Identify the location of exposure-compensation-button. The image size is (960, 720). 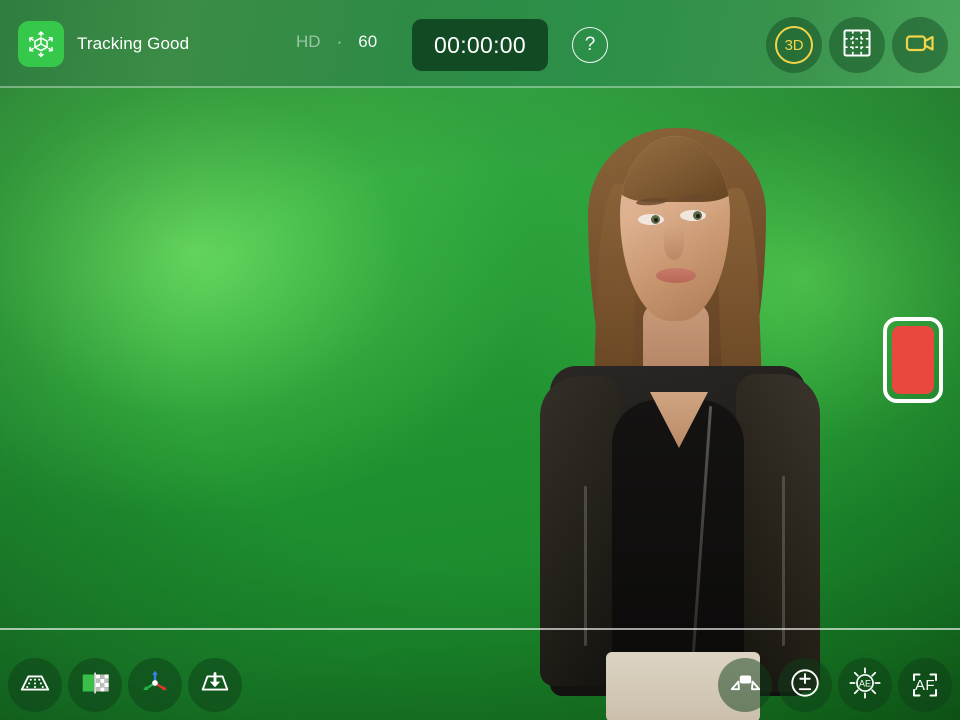
(805, 685).